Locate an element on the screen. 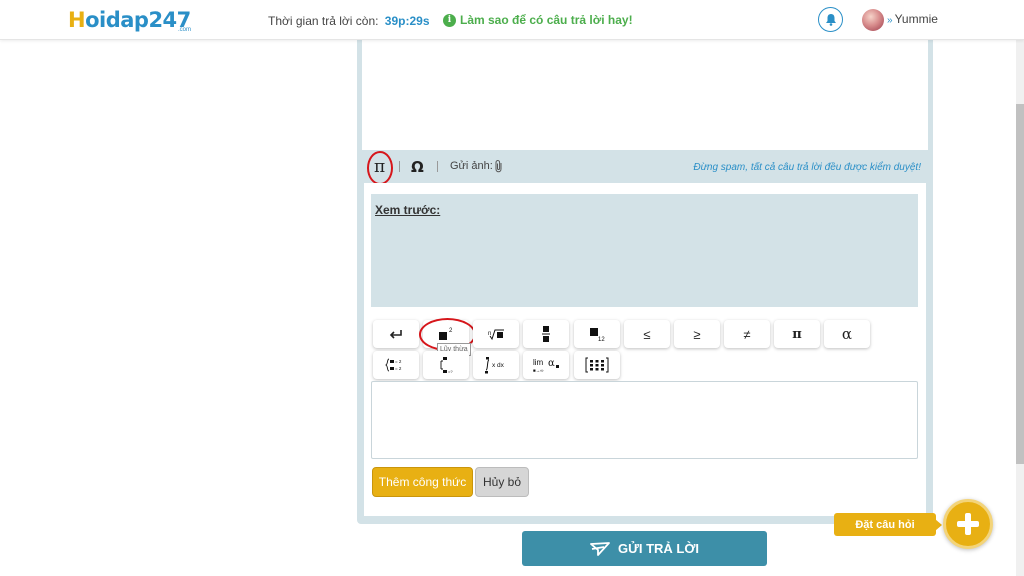 This screenshot has height=576, width=1024. special-char-button: Ω is located at coordinates (417, 167).